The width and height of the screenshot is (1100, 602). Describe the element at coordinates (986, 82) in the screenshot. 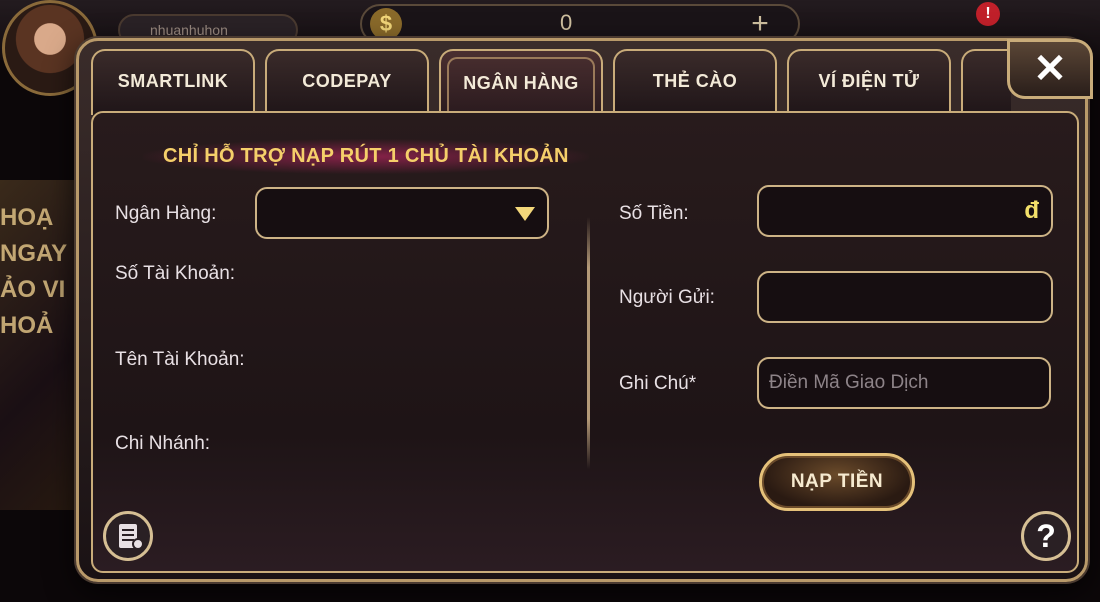

I see `tab-partial: V` at that location.